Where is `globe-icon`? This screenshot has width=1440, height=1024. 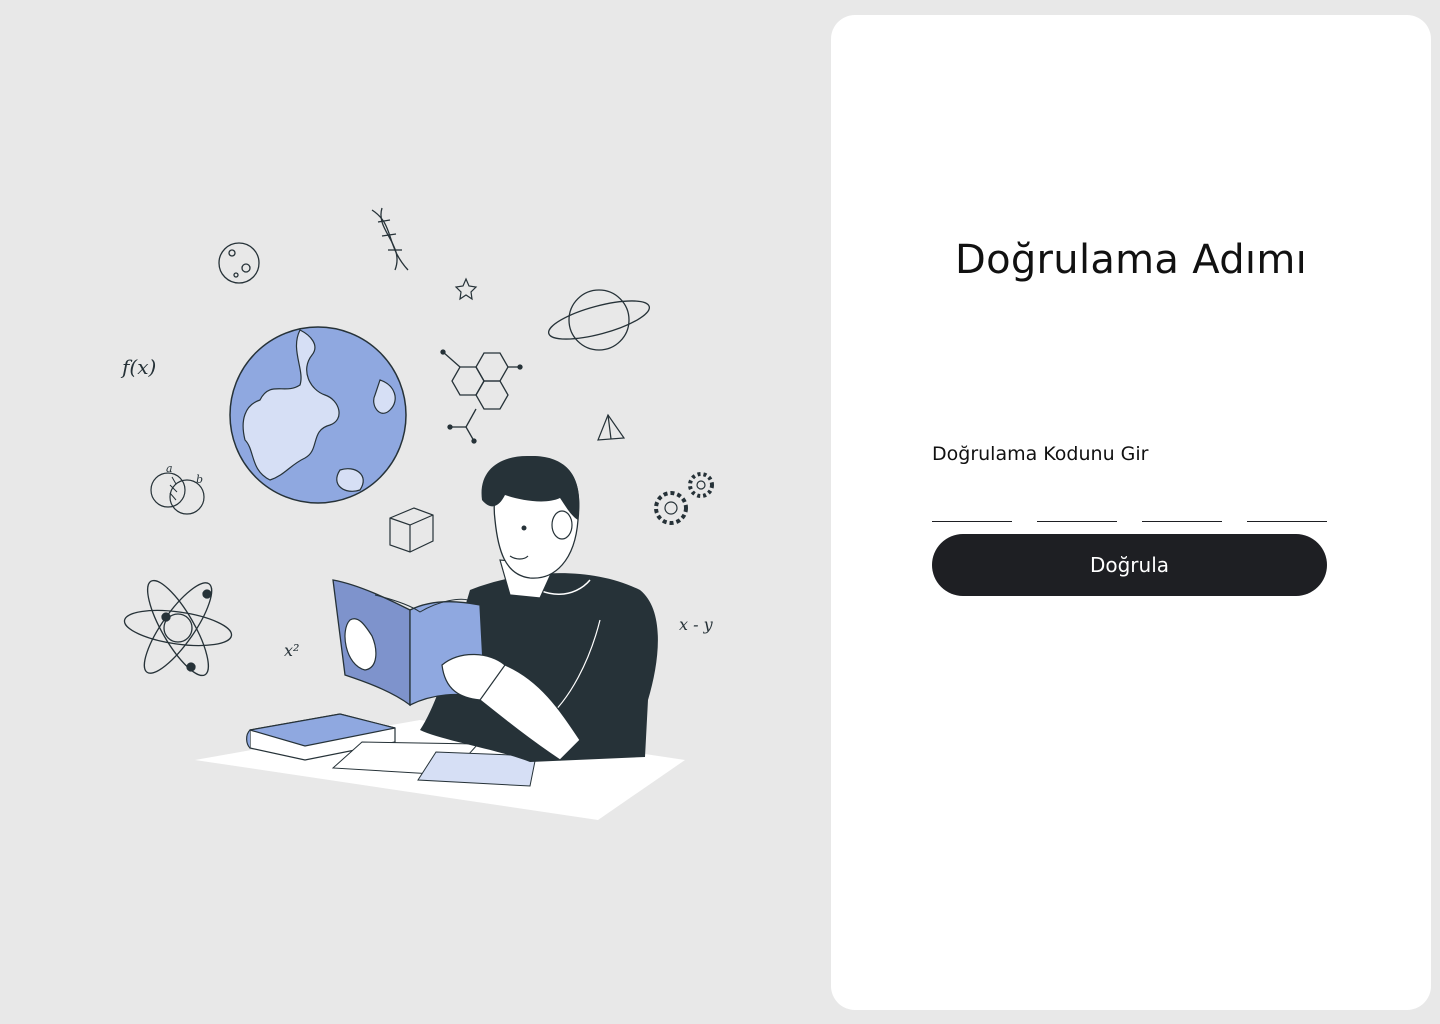 globe-icon is located at coordinates (318, 415).